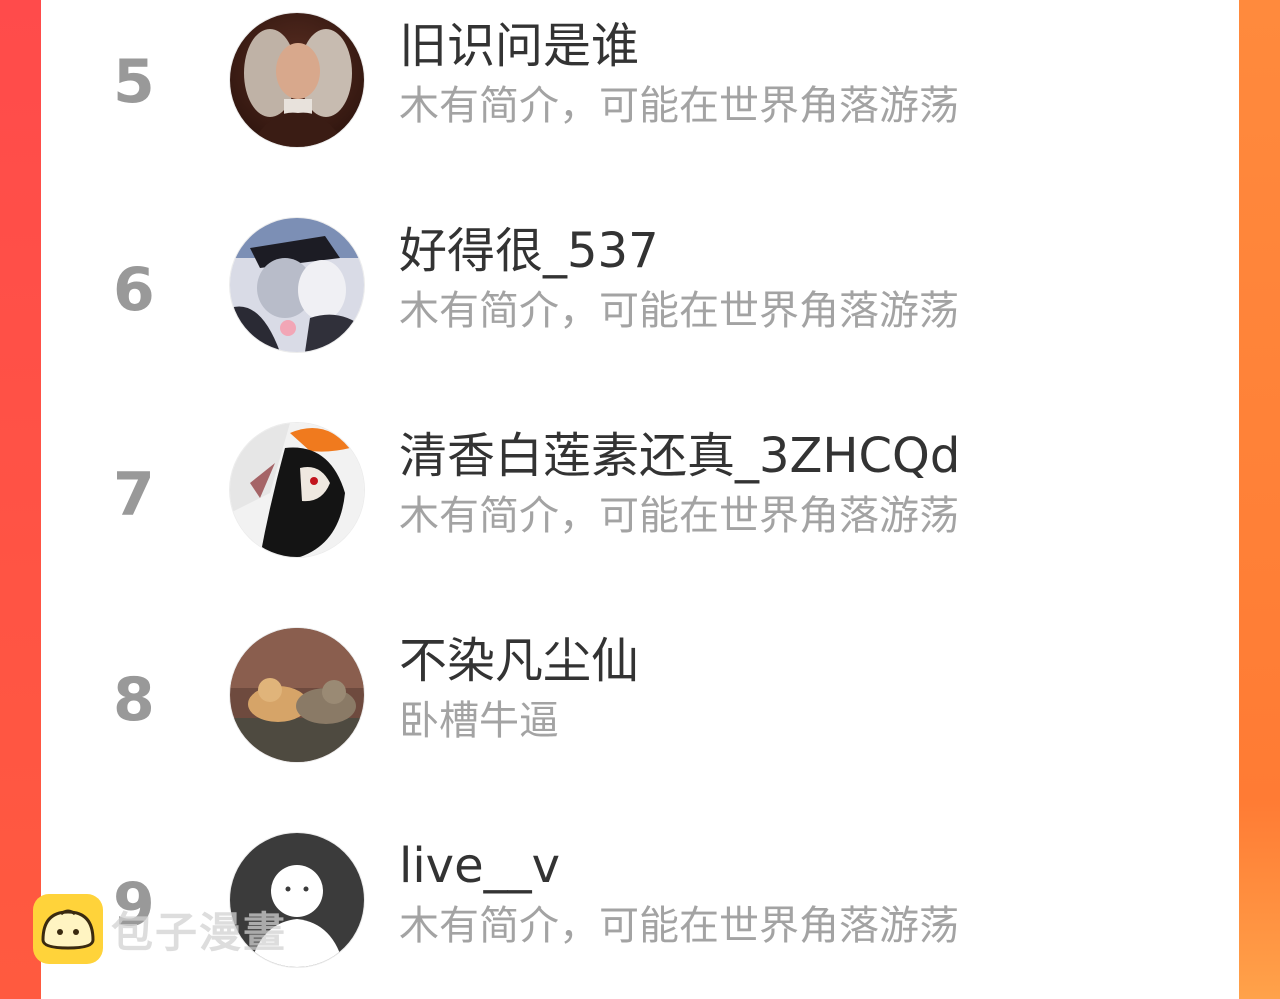 The width and height of the screenshot is (1280, 999). I want to click on ranking-row: 5 旧识问是谁 木有简介，可能在世界角落游荡, so click(640, 80).